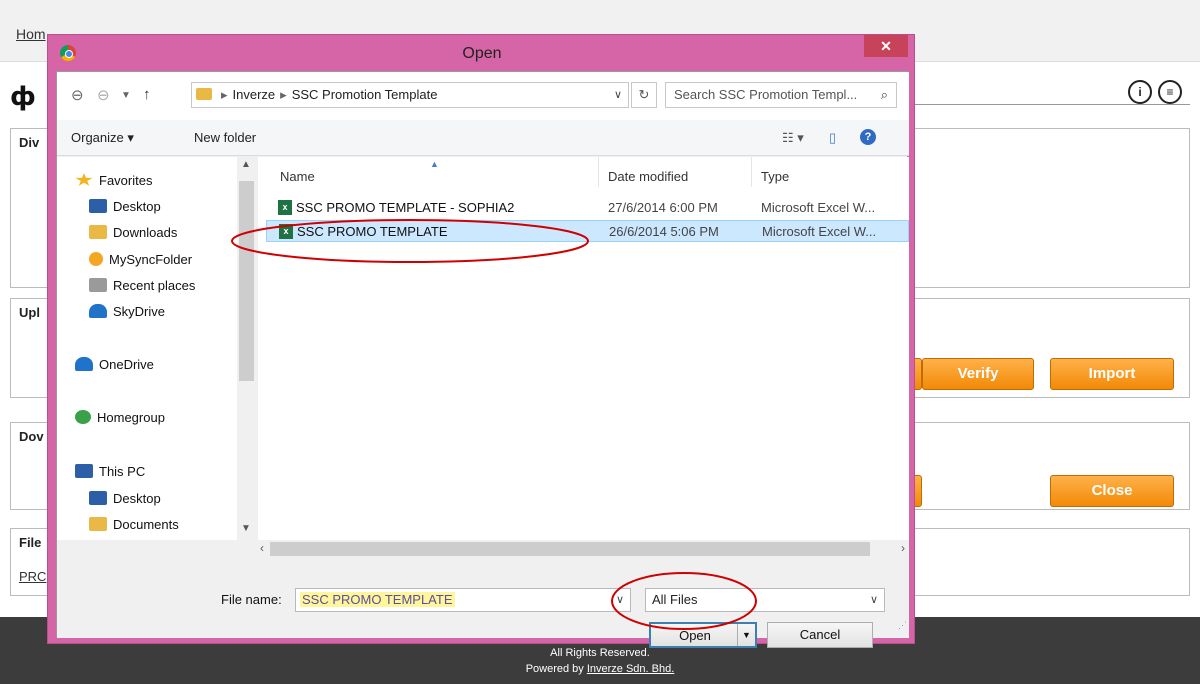  I want to click on preview-pane-icon: ▯, so click(832, 138).